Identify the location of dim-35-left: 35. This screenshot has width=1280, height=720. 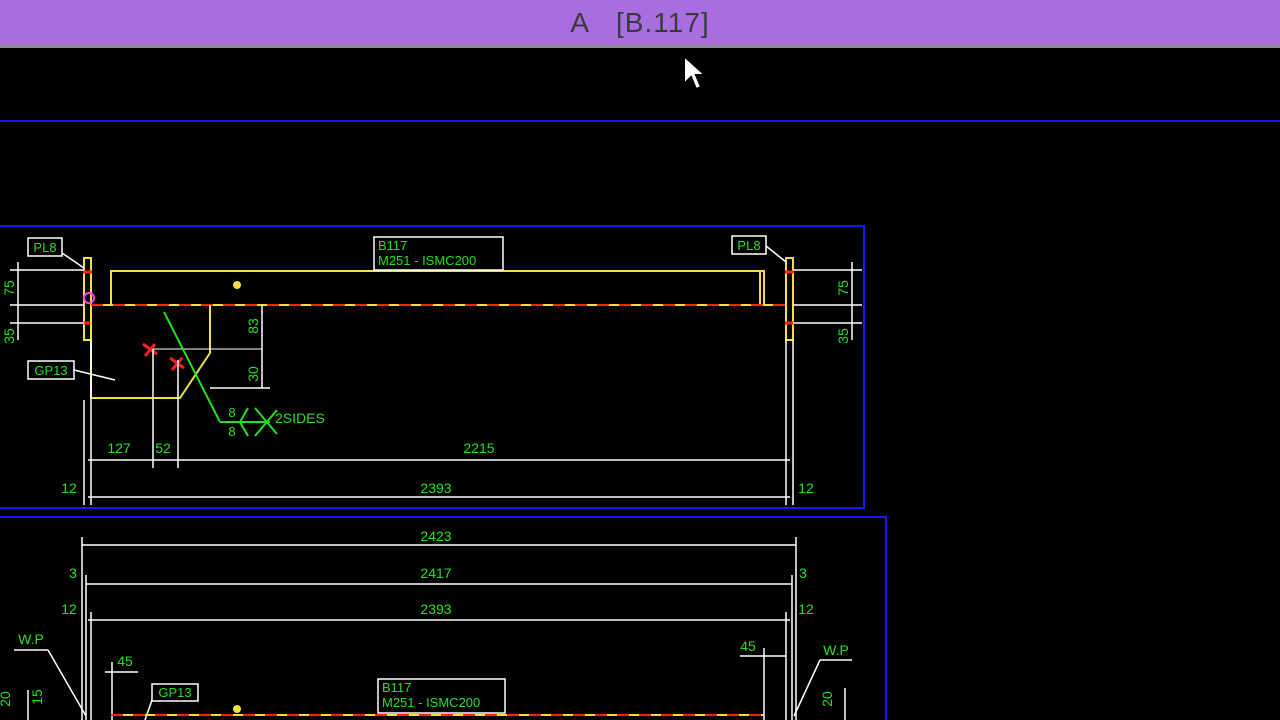
(9, 336).